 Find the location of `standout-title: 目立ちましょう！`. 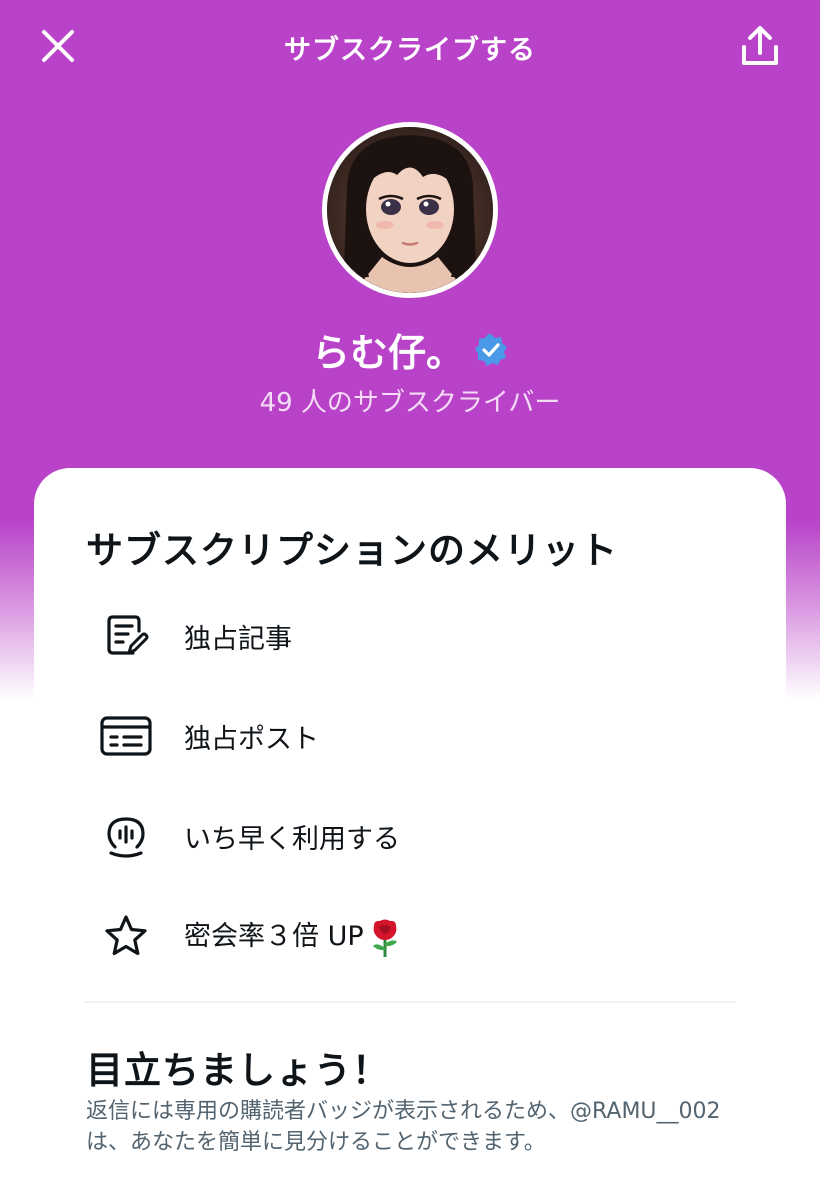

standout-title: 目立ちましょう！ is located at coordinates (238, 1070).